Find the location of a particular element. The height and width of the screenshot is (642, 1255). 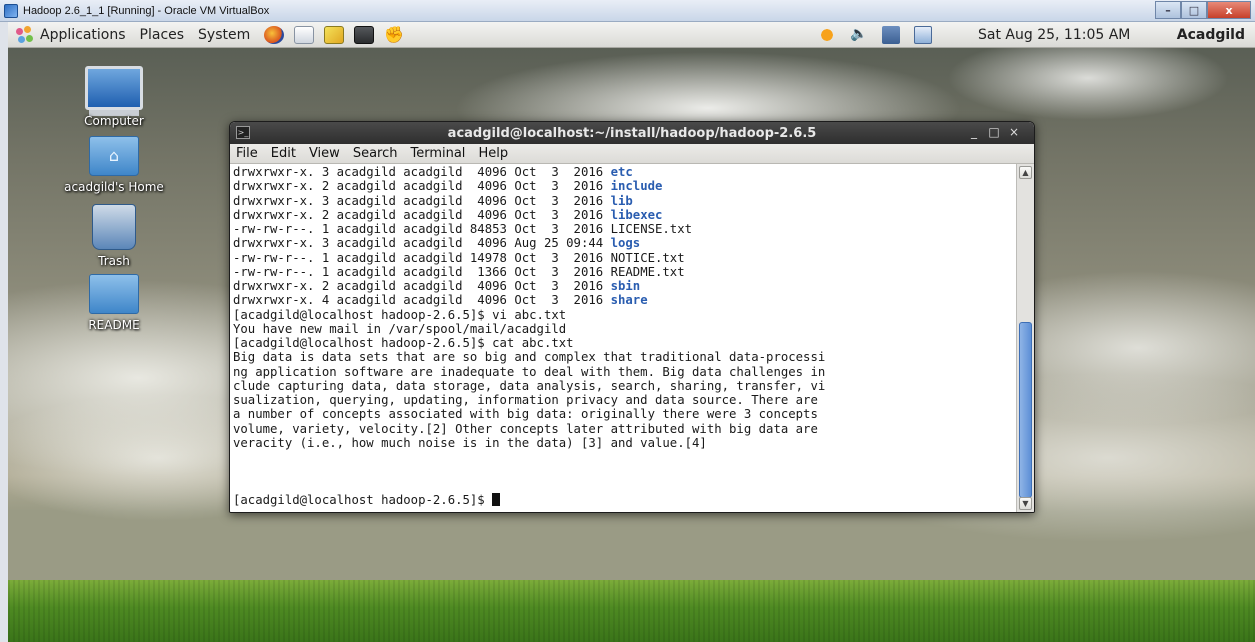

text-cursor is located at coordinates (496, 499).